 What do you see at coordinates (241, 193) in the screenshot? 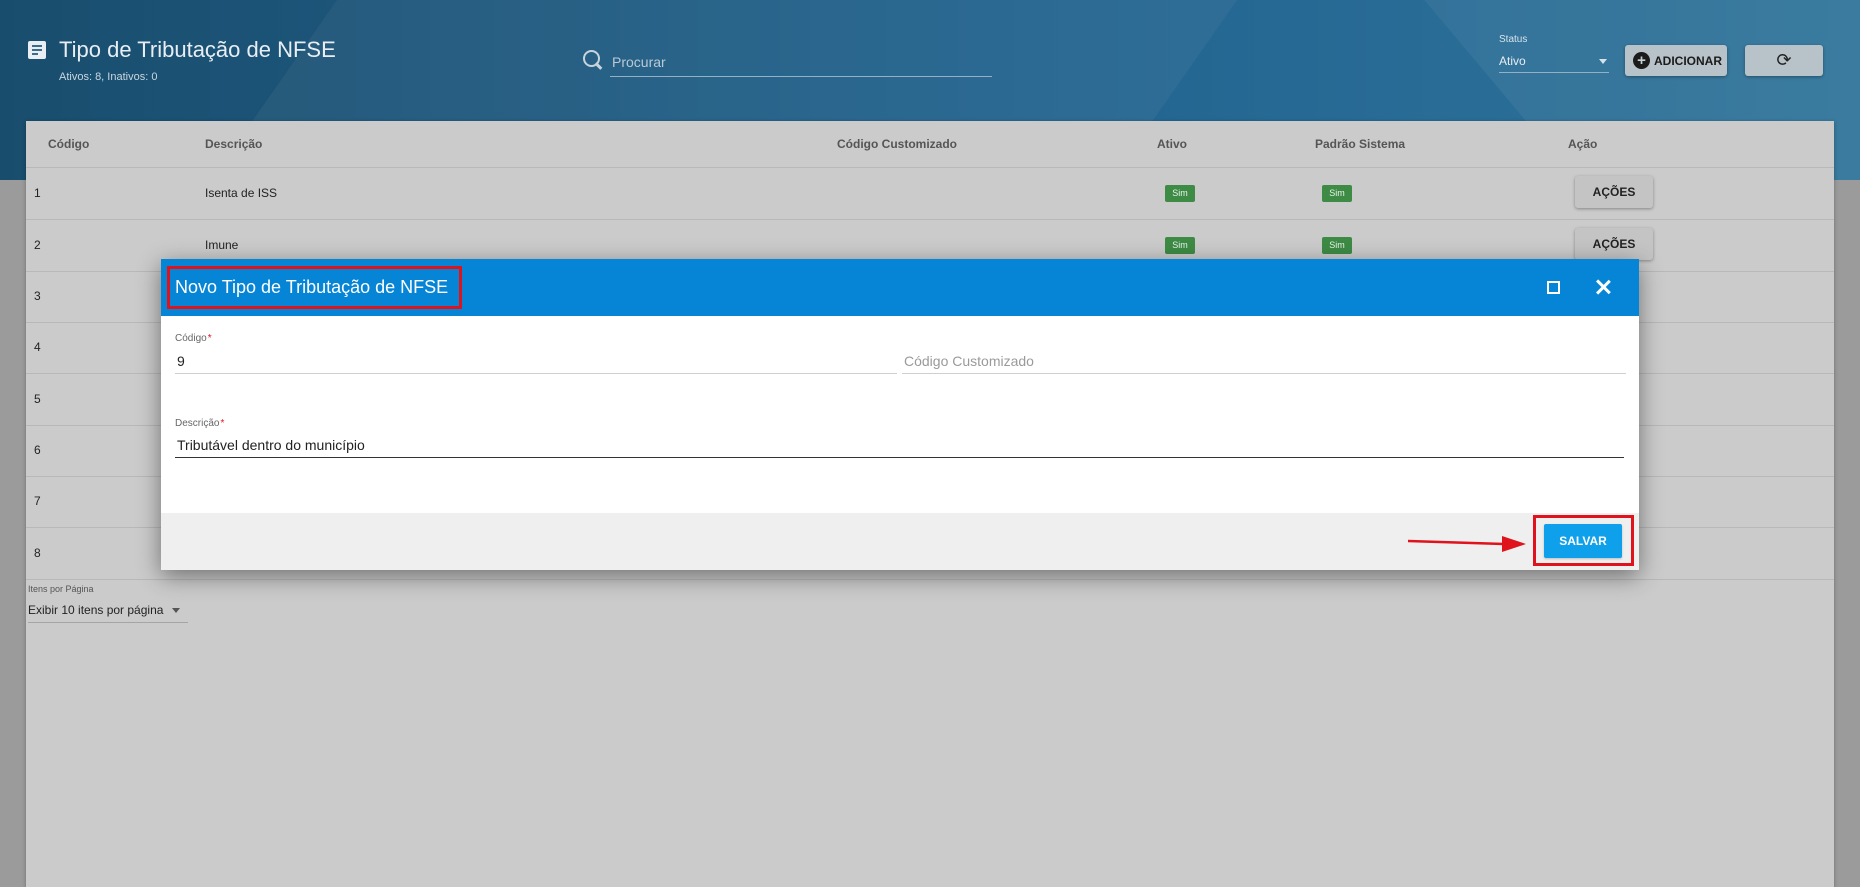
I see `cell-descricao: Isenta de ISS` at bounding box center [241, 193].